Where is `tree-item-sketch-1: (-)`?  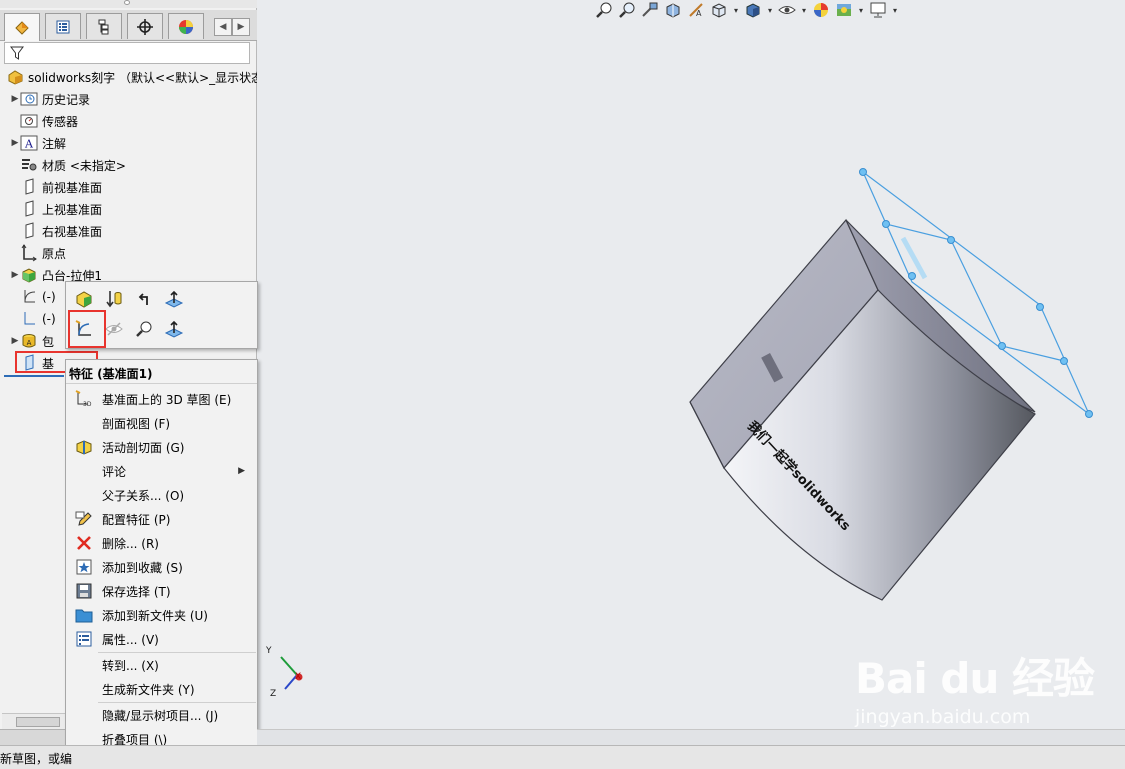
tree-item-sketch-1: (-) is located at coordinates (33, 297).